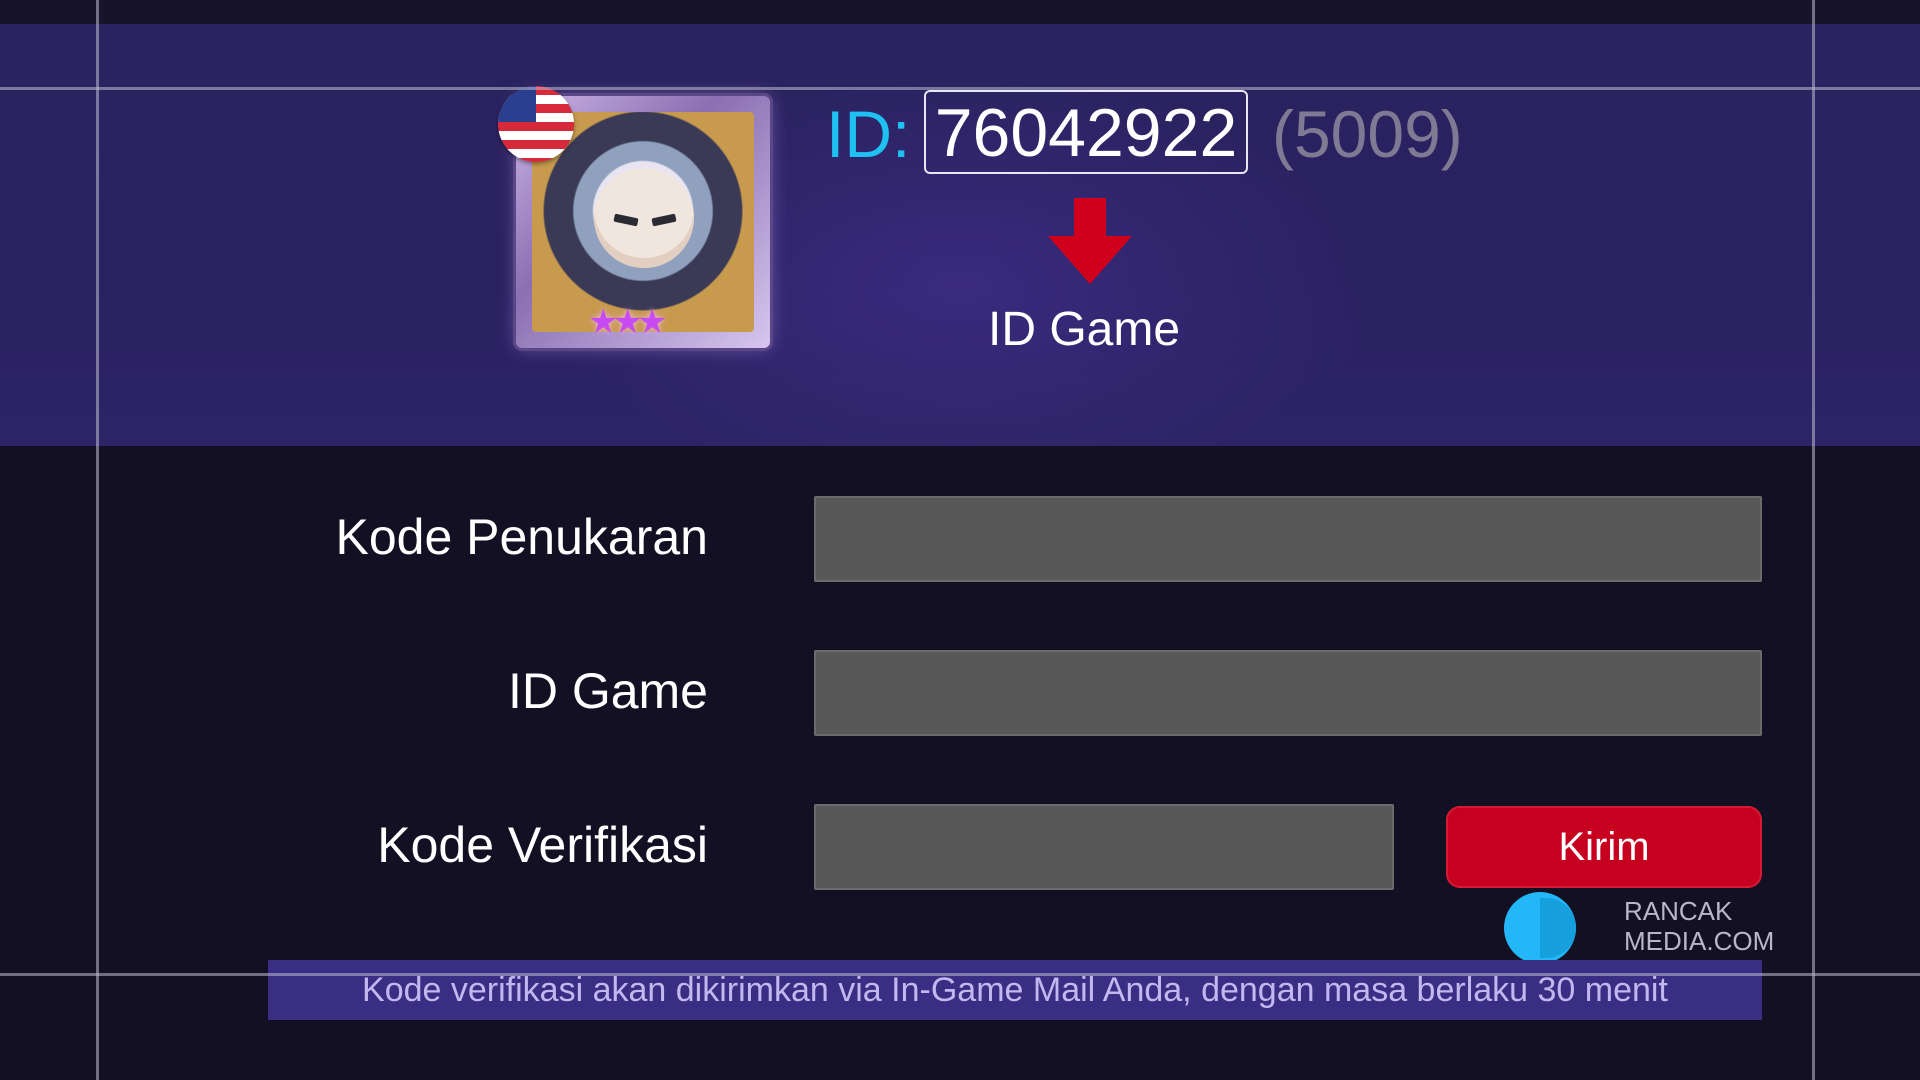  Describe the element at coordinates (1699, 941) in the screenshot. I see `watermark-line2: MEDIA.COM` at that location.